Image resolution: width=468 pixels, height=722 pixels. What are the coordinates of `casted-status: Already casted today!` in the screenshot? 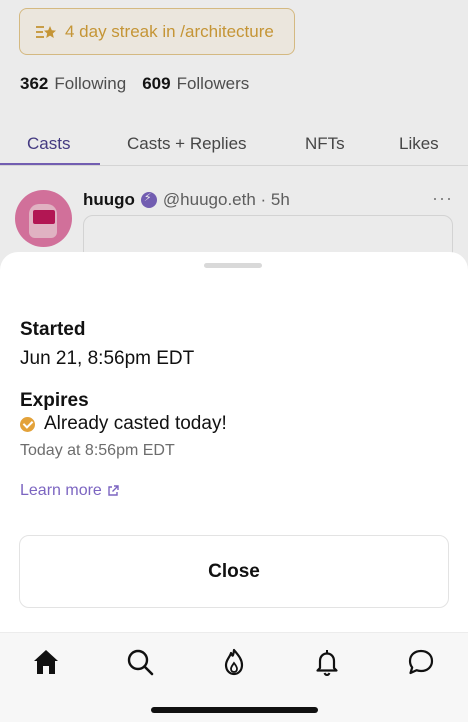 It's located at (123, 424).